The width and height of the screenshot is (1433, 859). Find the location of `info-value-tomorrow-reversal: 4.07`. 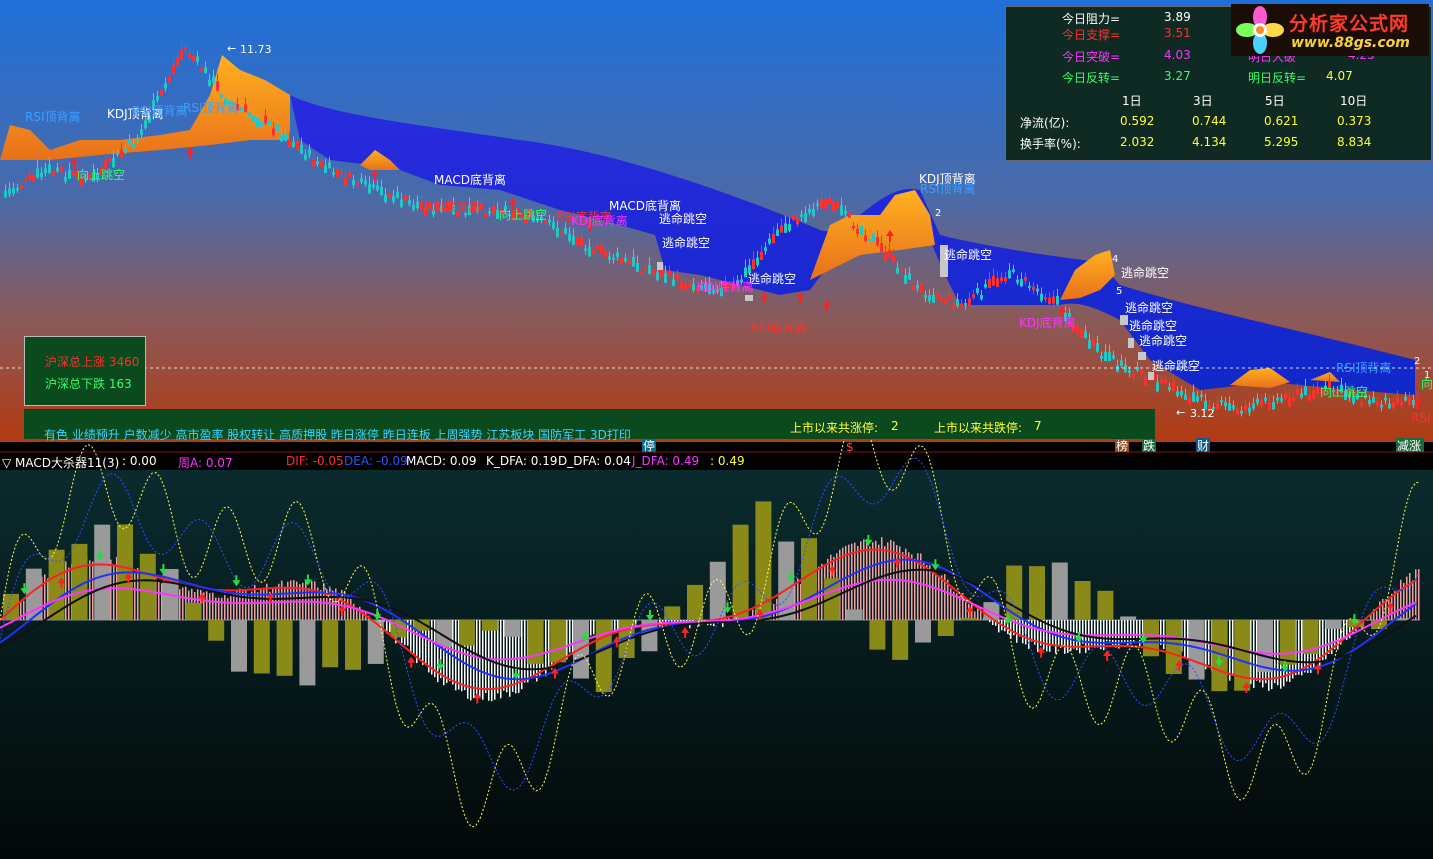

info-value-tomorrow-reversal: 4.07 is located at coordinates (1339, 76).